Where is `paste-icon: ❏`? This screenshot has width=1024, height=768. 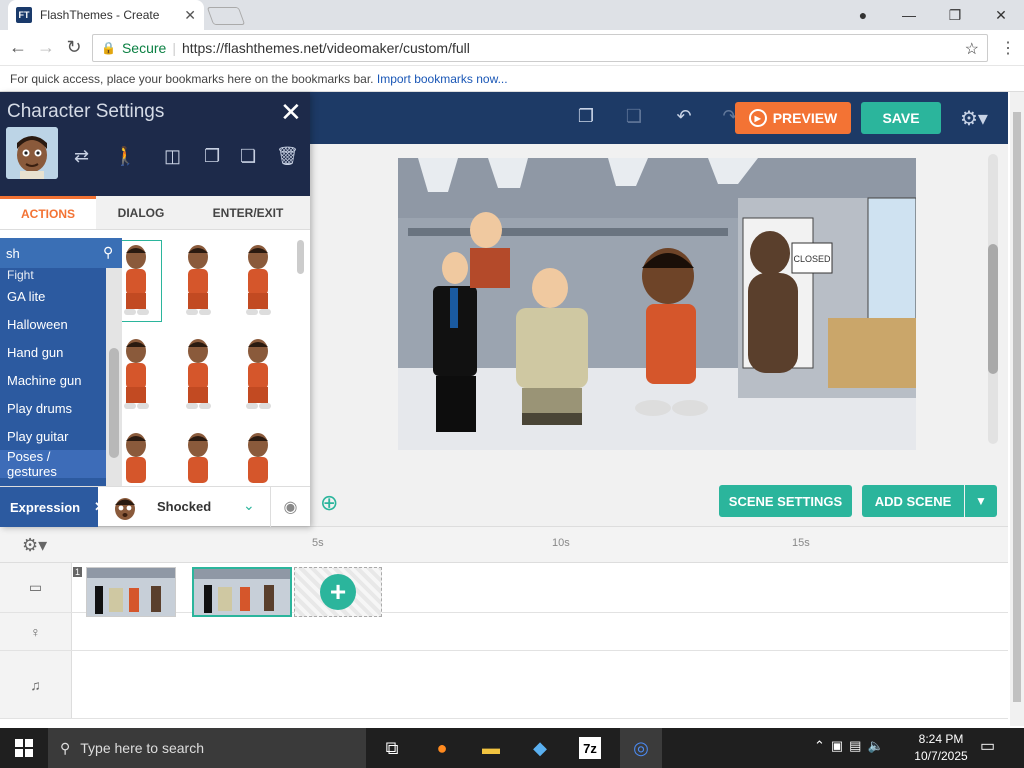 paste-icon: ❏ is located at coordinates (634, 118).